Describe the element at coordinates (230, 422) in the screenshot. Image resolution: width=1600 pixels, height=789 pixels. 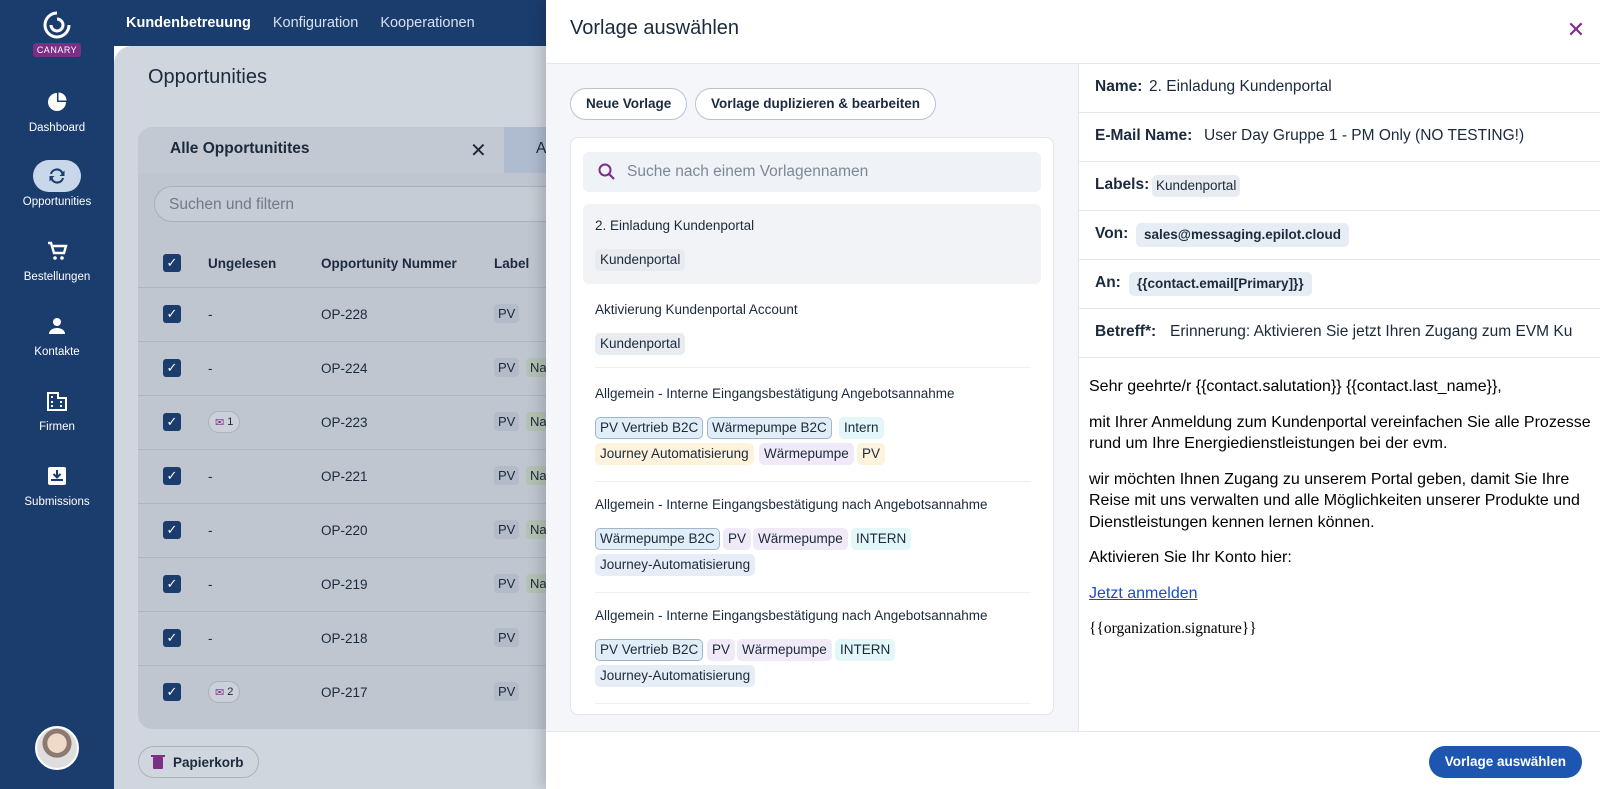
I see `unread-count: 1` at that location.